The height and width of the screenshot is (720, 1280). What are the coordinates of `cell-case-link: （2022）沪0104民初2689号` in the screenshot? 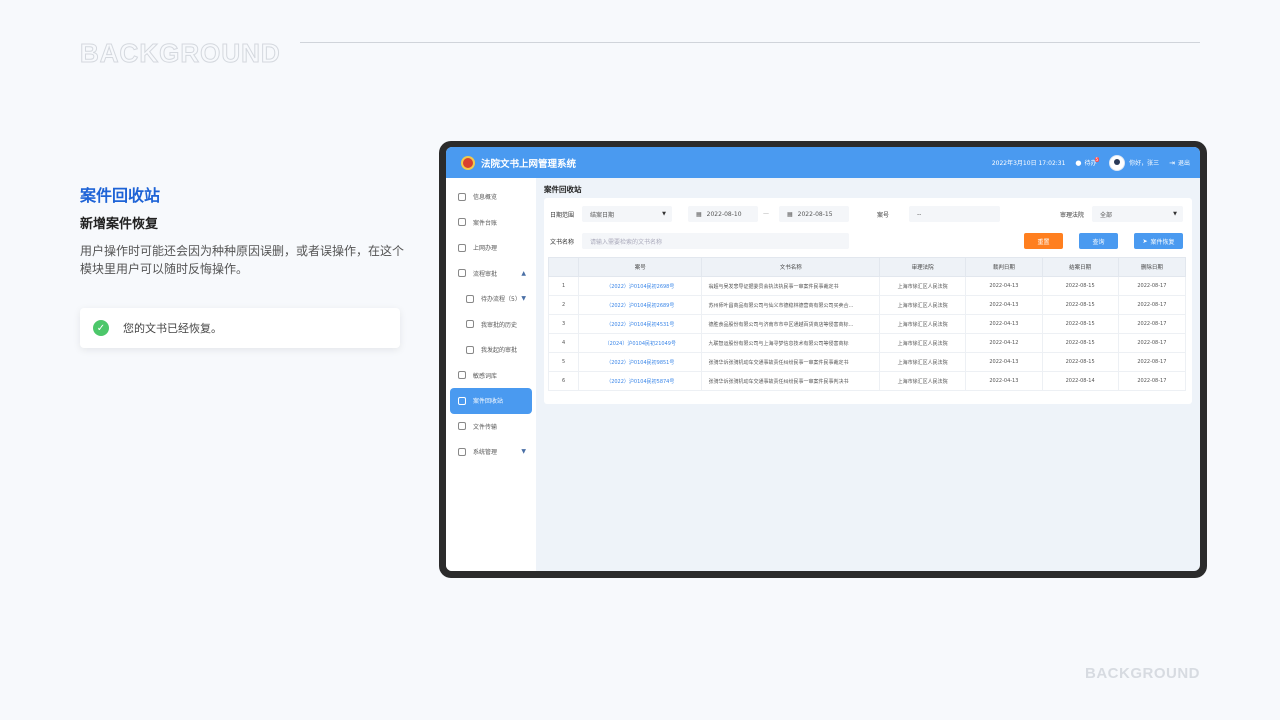 It's located at (640, 305).